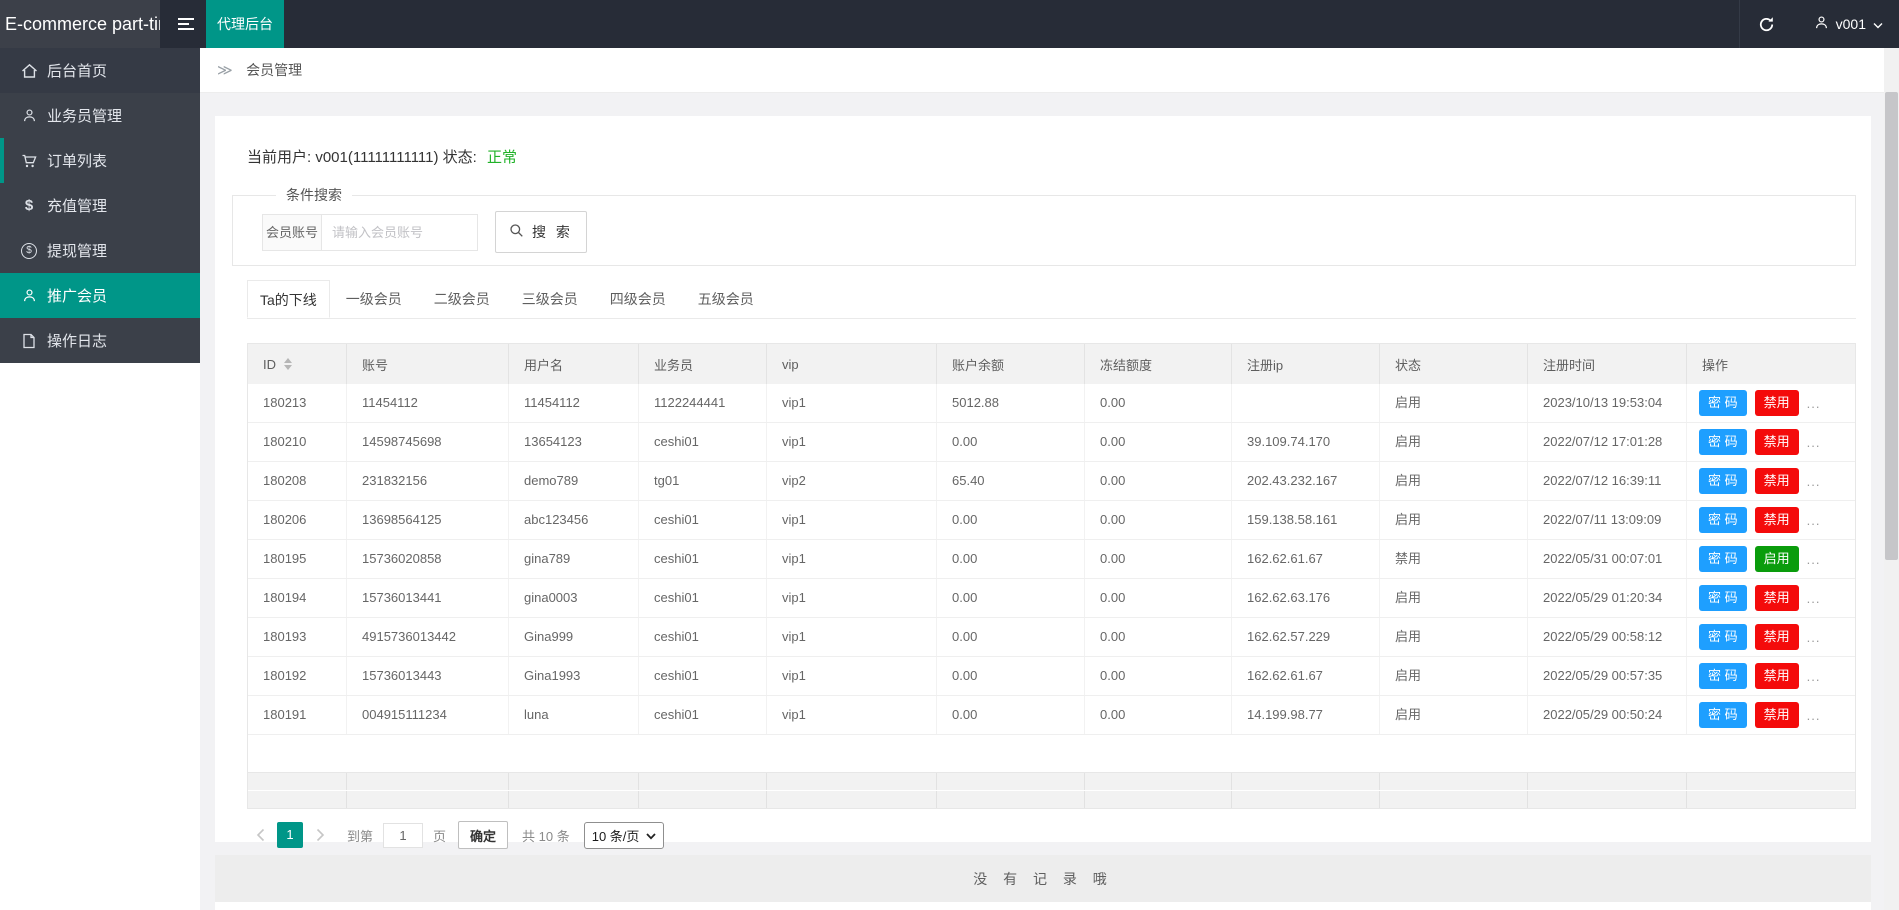  Describe the element at coordinates (428, 403) in the screenshot. I see `cell-account: 11454112` at that location.